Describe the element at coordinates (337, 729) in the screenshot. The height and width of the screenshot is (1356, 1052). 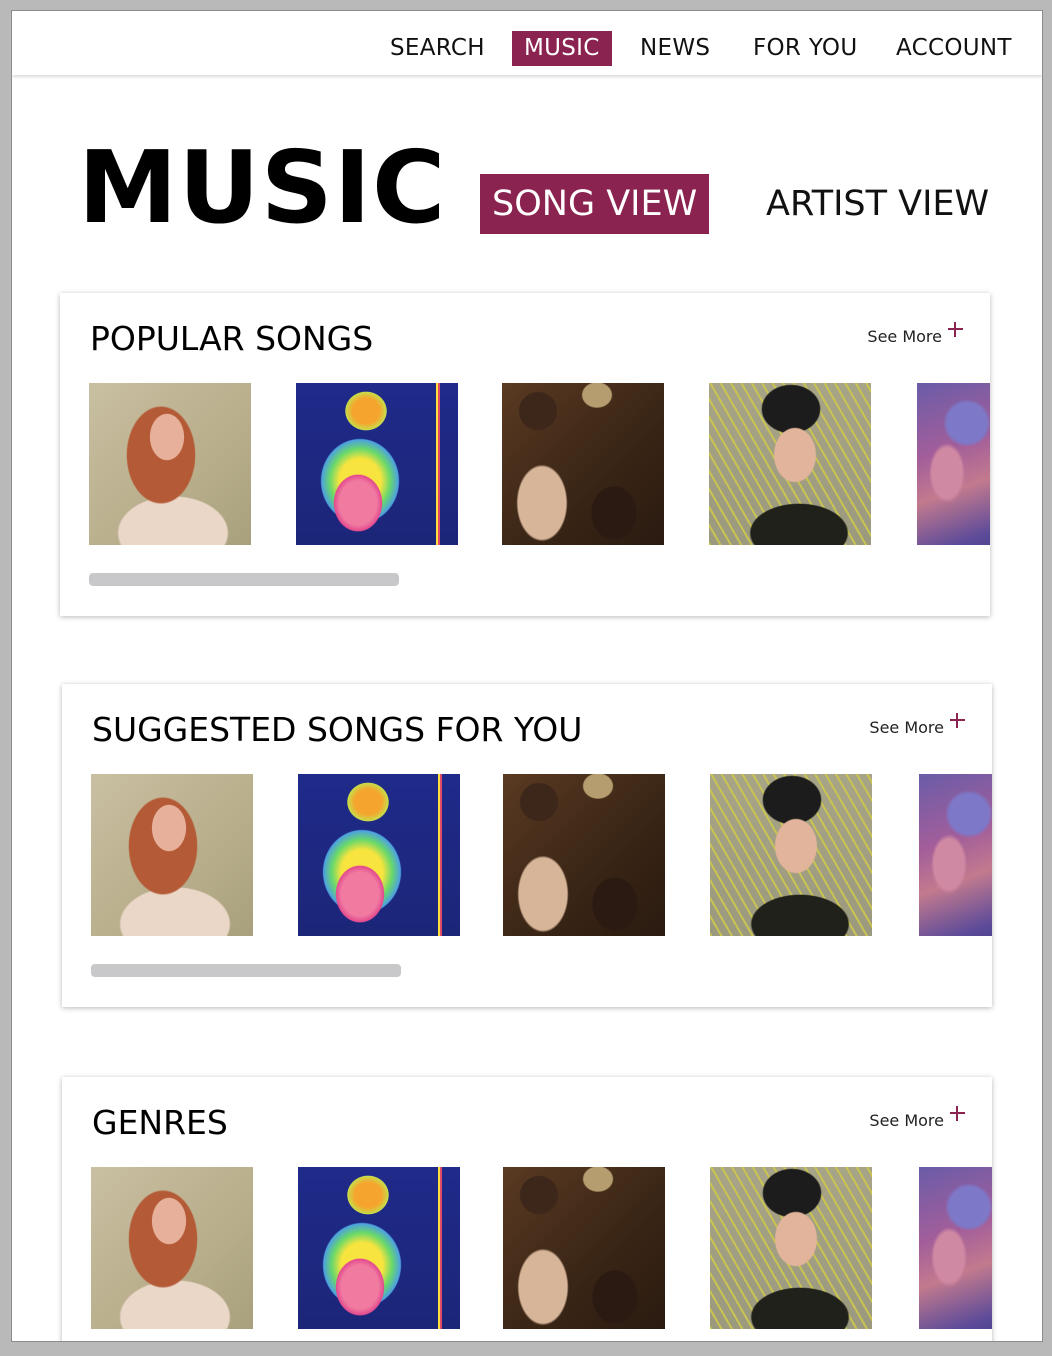
I see `section-title: SUGGESTED SONGS FOR YOU` at that location.